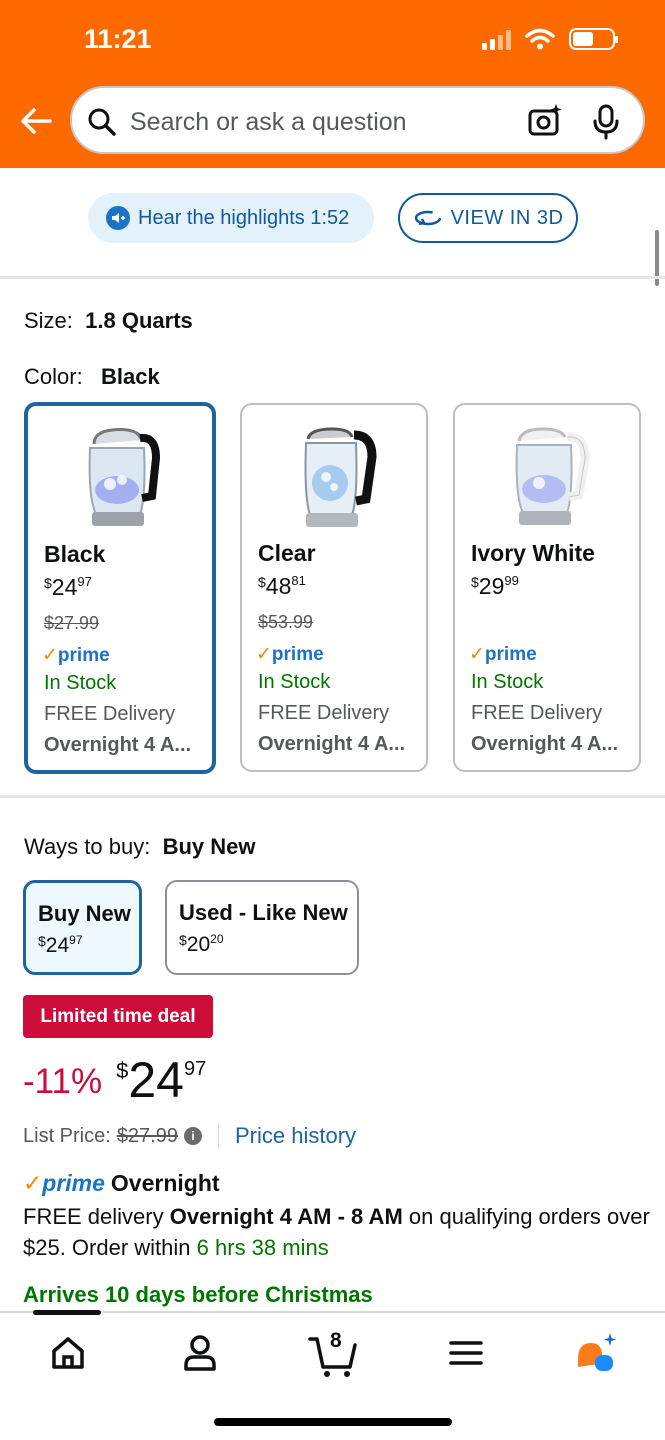  Describe the element at coordinates (287, 553) in the screenshot. I see `card-color-name: Clear` at that location.